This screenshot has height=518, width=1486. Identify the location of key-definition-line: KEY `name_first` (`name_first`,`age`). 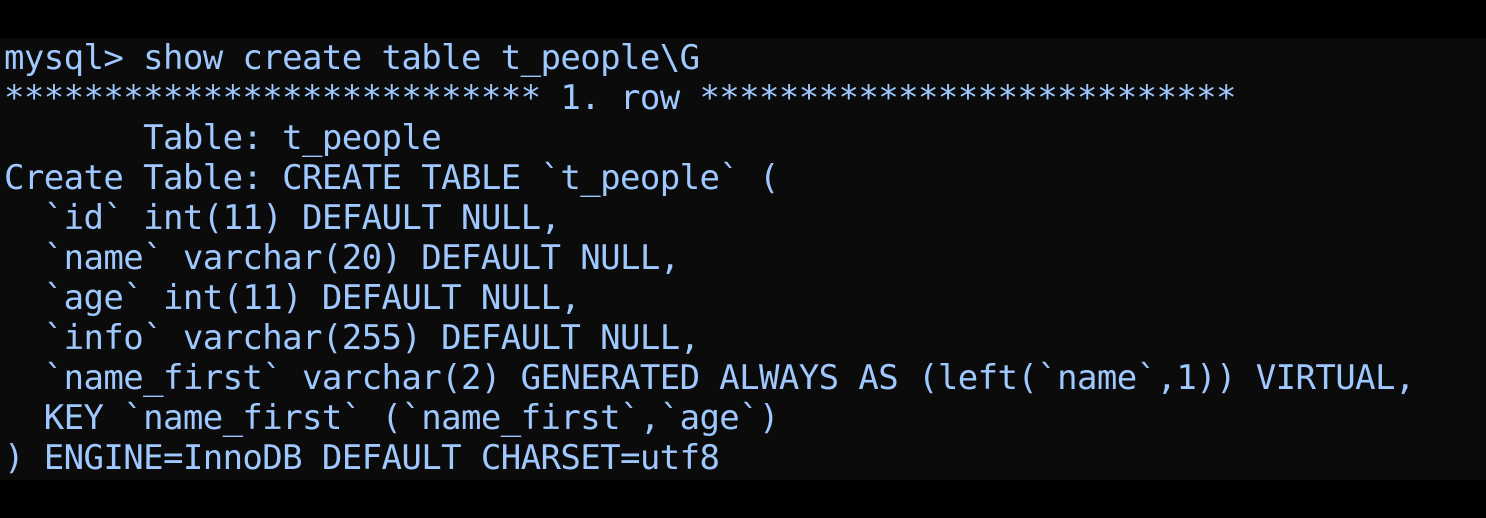
(392, 418).